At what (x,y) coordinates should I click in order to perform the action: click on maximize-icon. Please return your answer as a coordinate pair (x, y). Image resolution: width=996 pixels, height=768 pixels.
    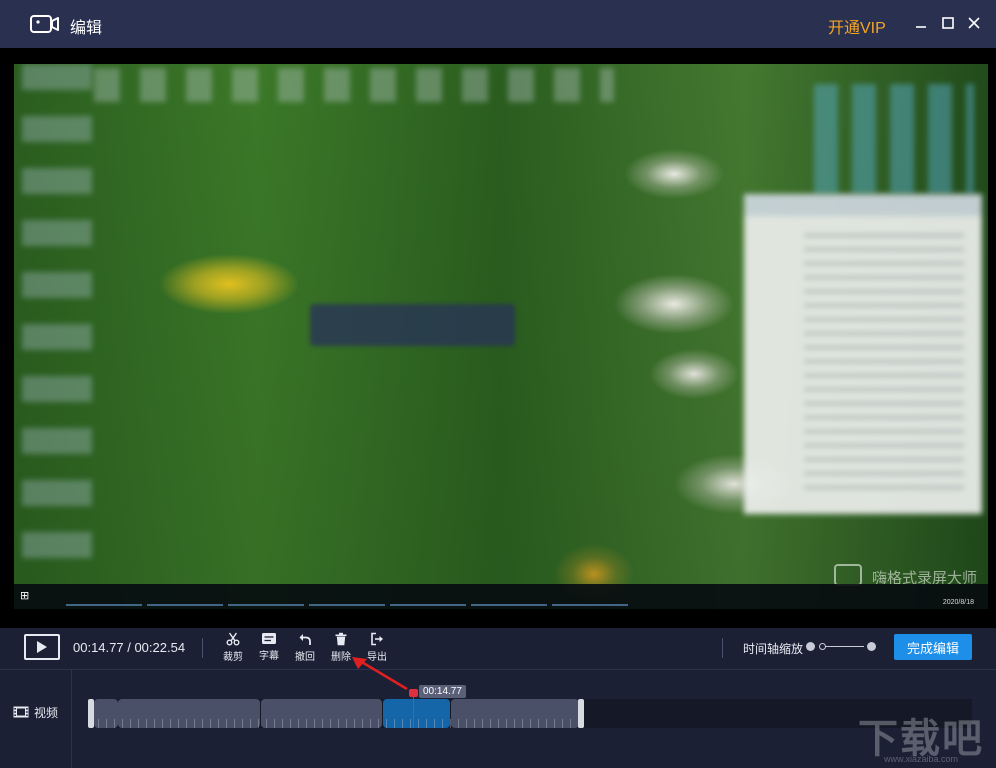
    Looking at the image, I should click on (948, 23).